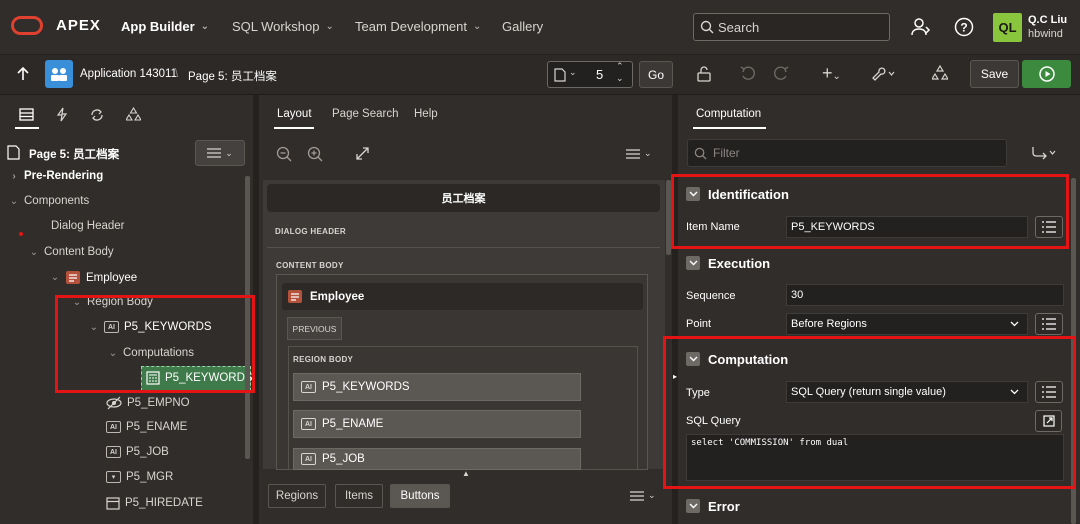 The width and height of the screenshot is (1080, 524). I want to click on tree-item-p5-empno: P5_EMPNO, so click(148, 403).